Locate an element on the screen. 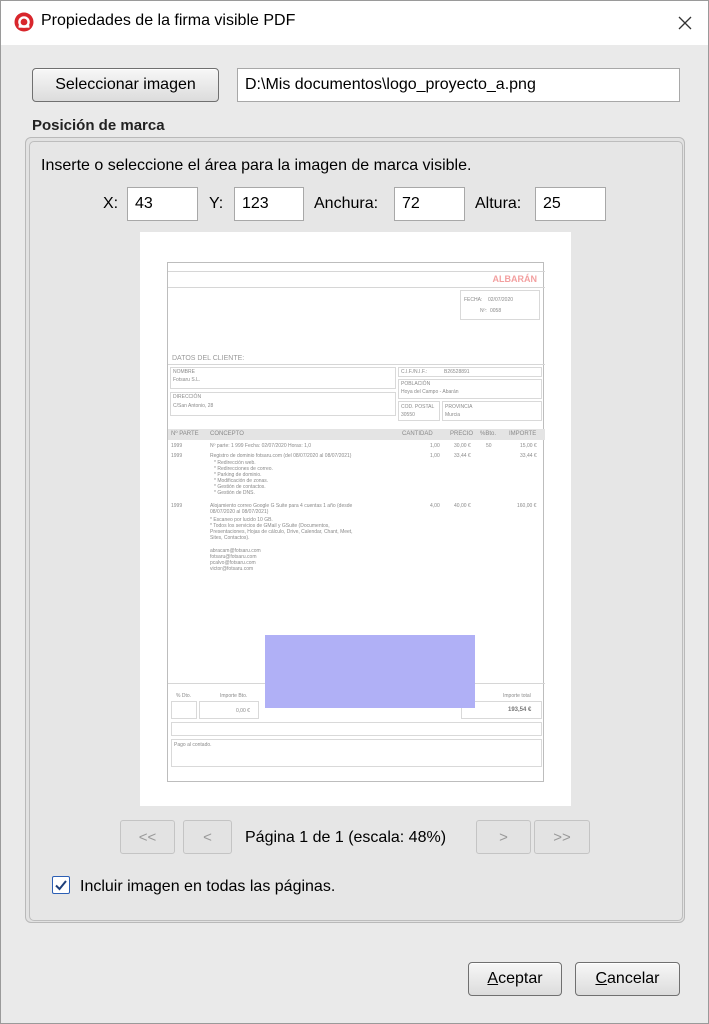 This screenshot has height=1024, width=709. doc-row-importe: 15,00 € is located at coordinates (528, 446).